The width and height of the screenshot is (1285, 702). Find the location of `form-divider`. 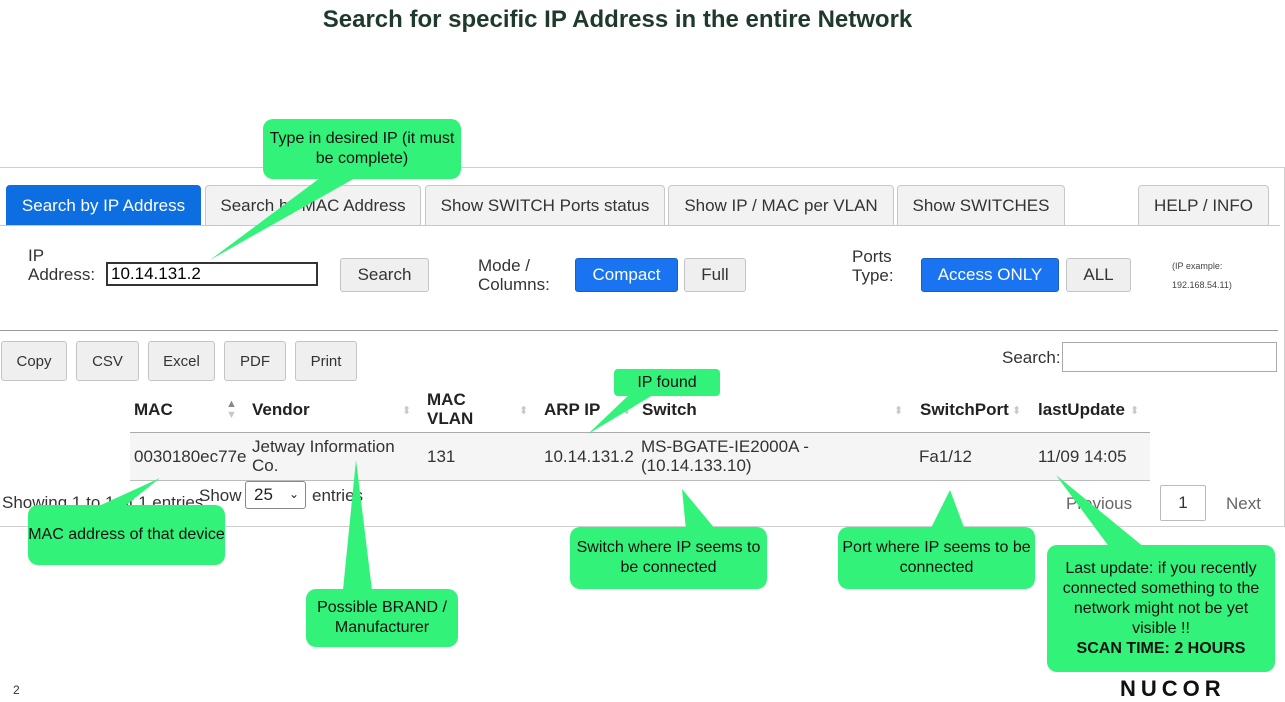

form-divider is located at coordinates (639, 330).